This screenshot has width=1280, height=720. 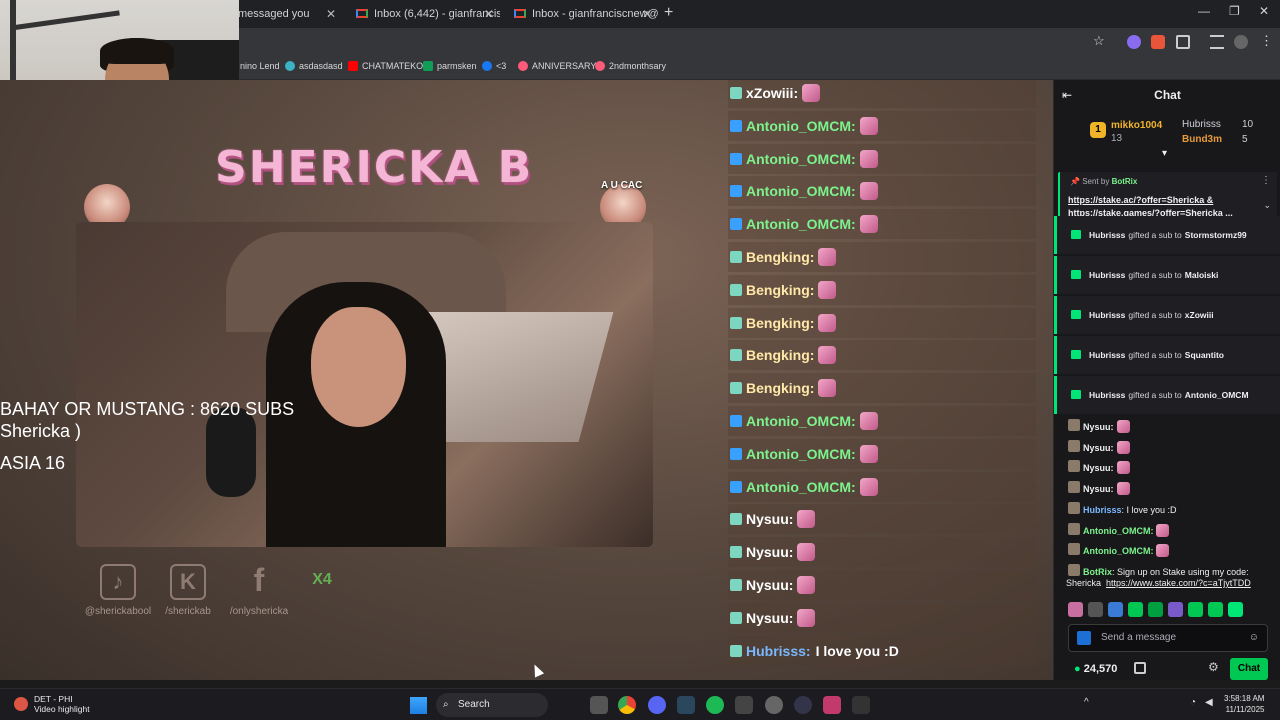 What do you see at coordinates (1201, 124) in the screenshot?
I see `leaderboard-name: Hubrisss` at bounding box center [1201, 124].